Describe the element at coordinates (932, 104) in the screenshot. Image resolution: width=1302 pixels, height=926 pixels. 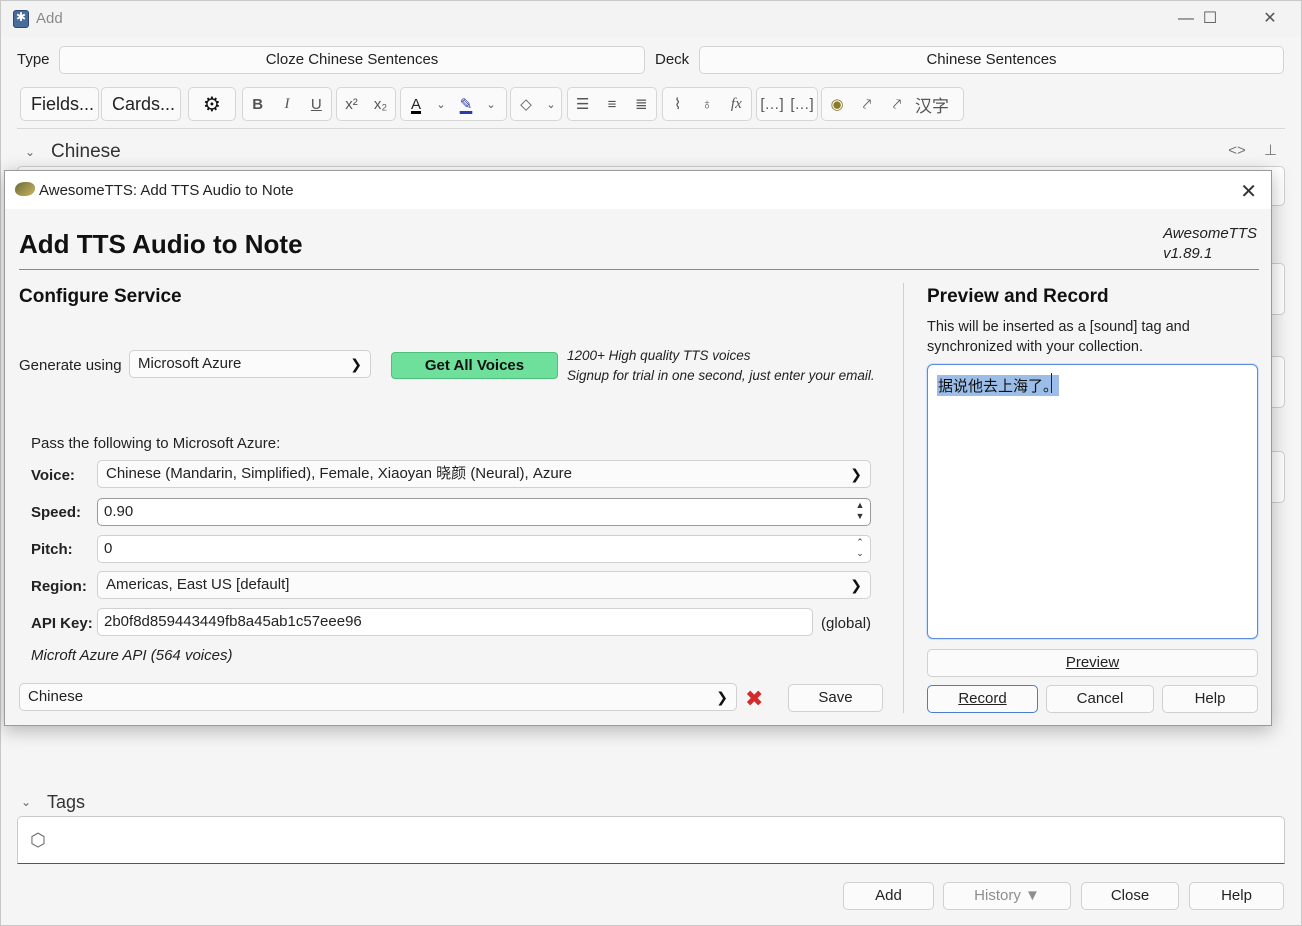
I see `hanzi-icon: 汉字` at that location.